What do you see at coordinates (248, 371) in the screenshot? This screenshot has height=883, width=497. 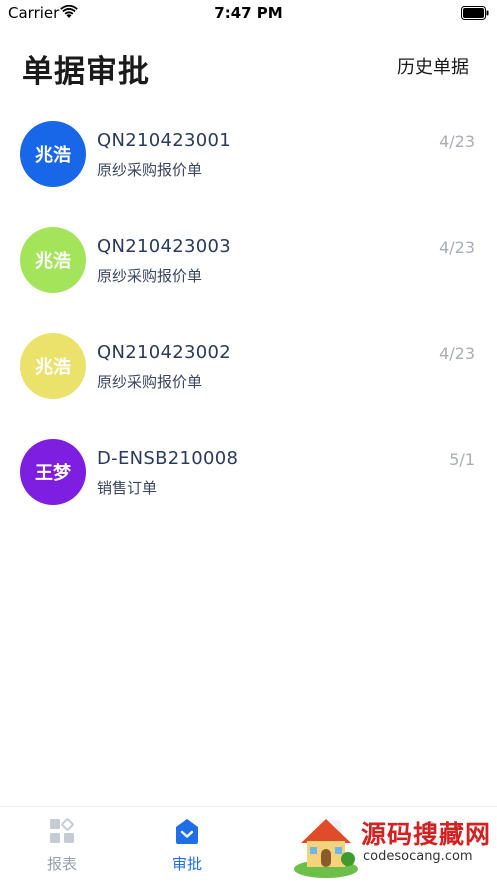 I see `list-item: 兆浩 QN210423002 原纱采购报价单 4/23` at bounding box center [248, 371].